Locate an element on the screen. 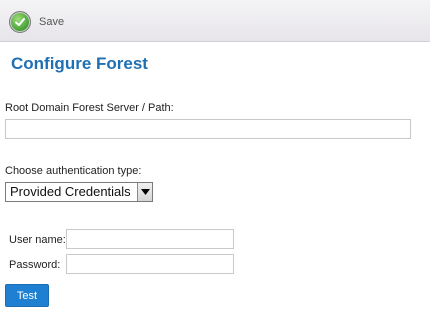 The width and height of the screenshot is (430, 317). test-button: Test is located at coordinates (27, 295).